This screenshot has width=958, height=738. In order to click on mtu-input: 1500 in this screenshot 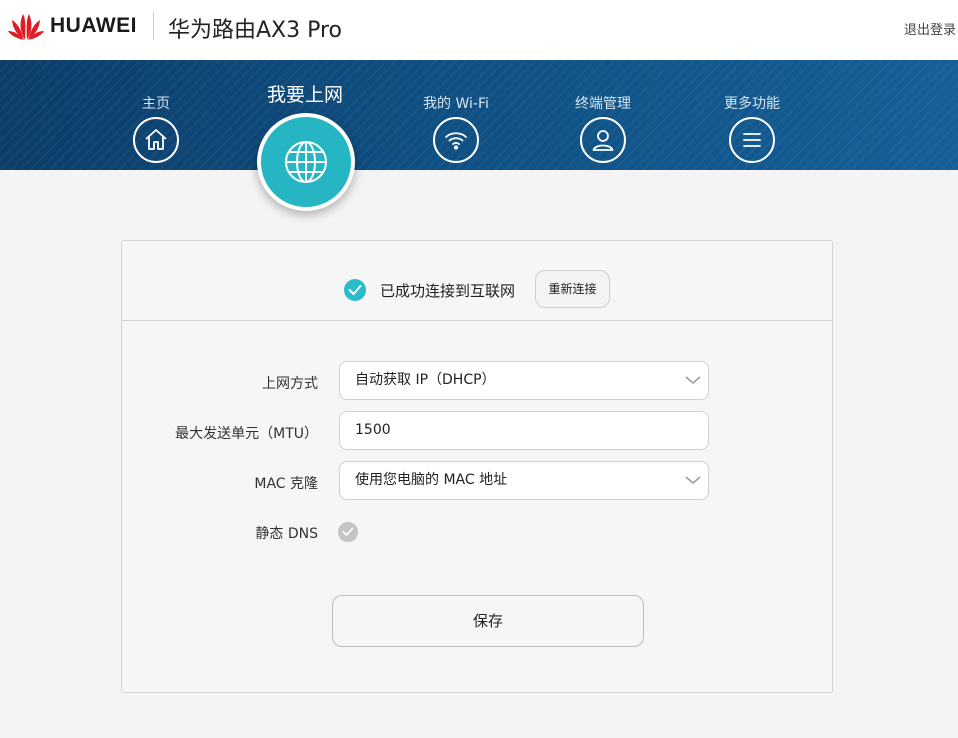, I will do `click(524, 430)`.